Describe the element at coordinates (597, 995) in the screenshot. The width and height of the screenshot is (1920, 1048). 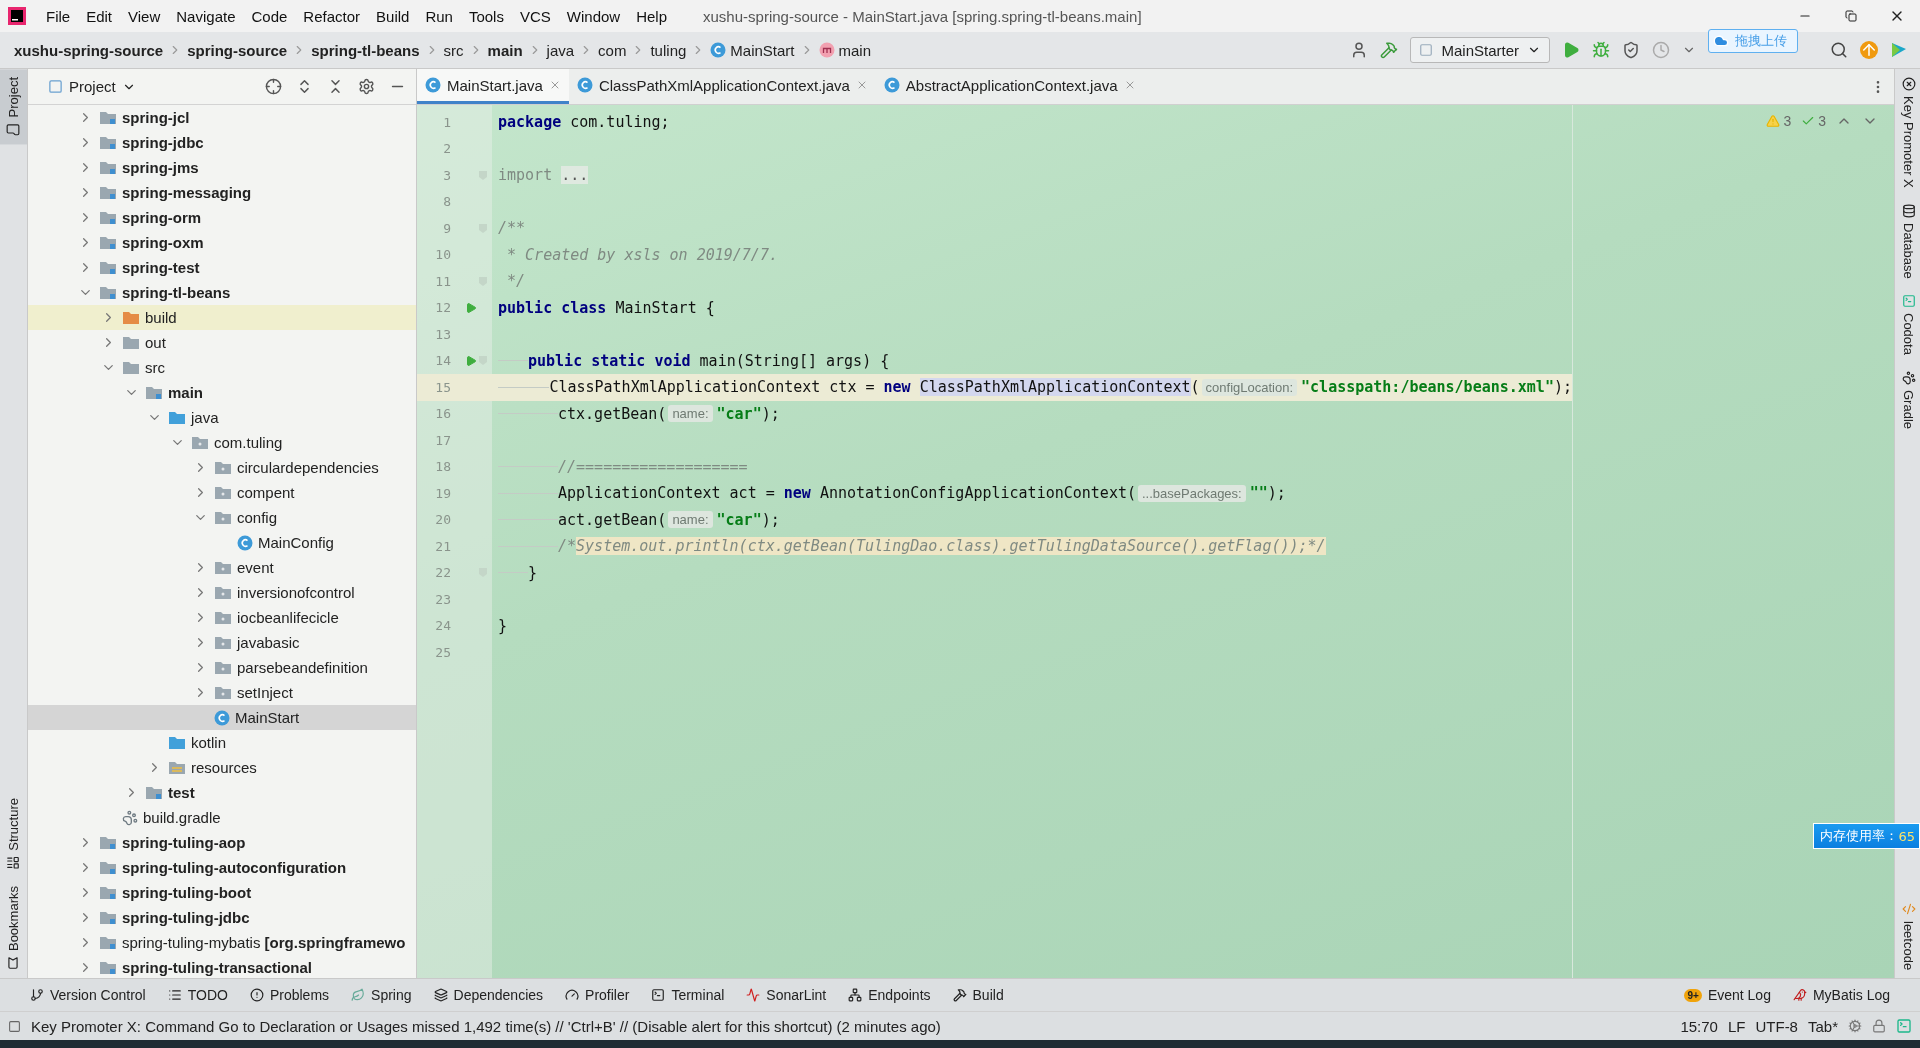
I see `tool-window-button: Profiler` at that location.